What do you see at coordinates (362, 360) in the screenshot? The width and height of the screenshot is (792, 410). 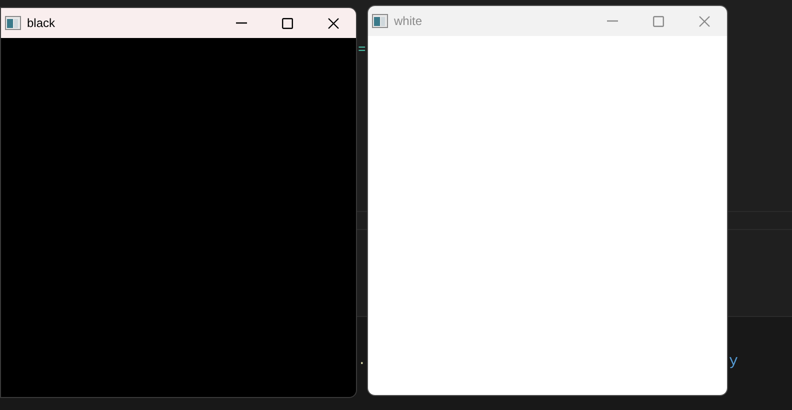 I see `code-text: .` at bounding box center [362, 360].